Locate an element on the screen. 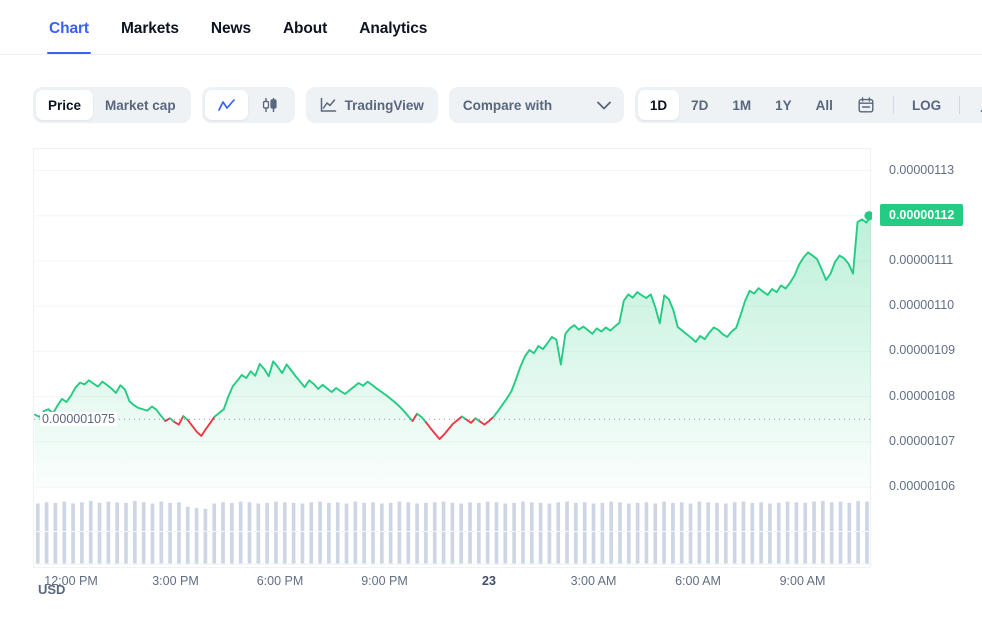 The width and height of the screenshot is (982, 617). range-1d-label: 1D is located at coordinates (658, 105).